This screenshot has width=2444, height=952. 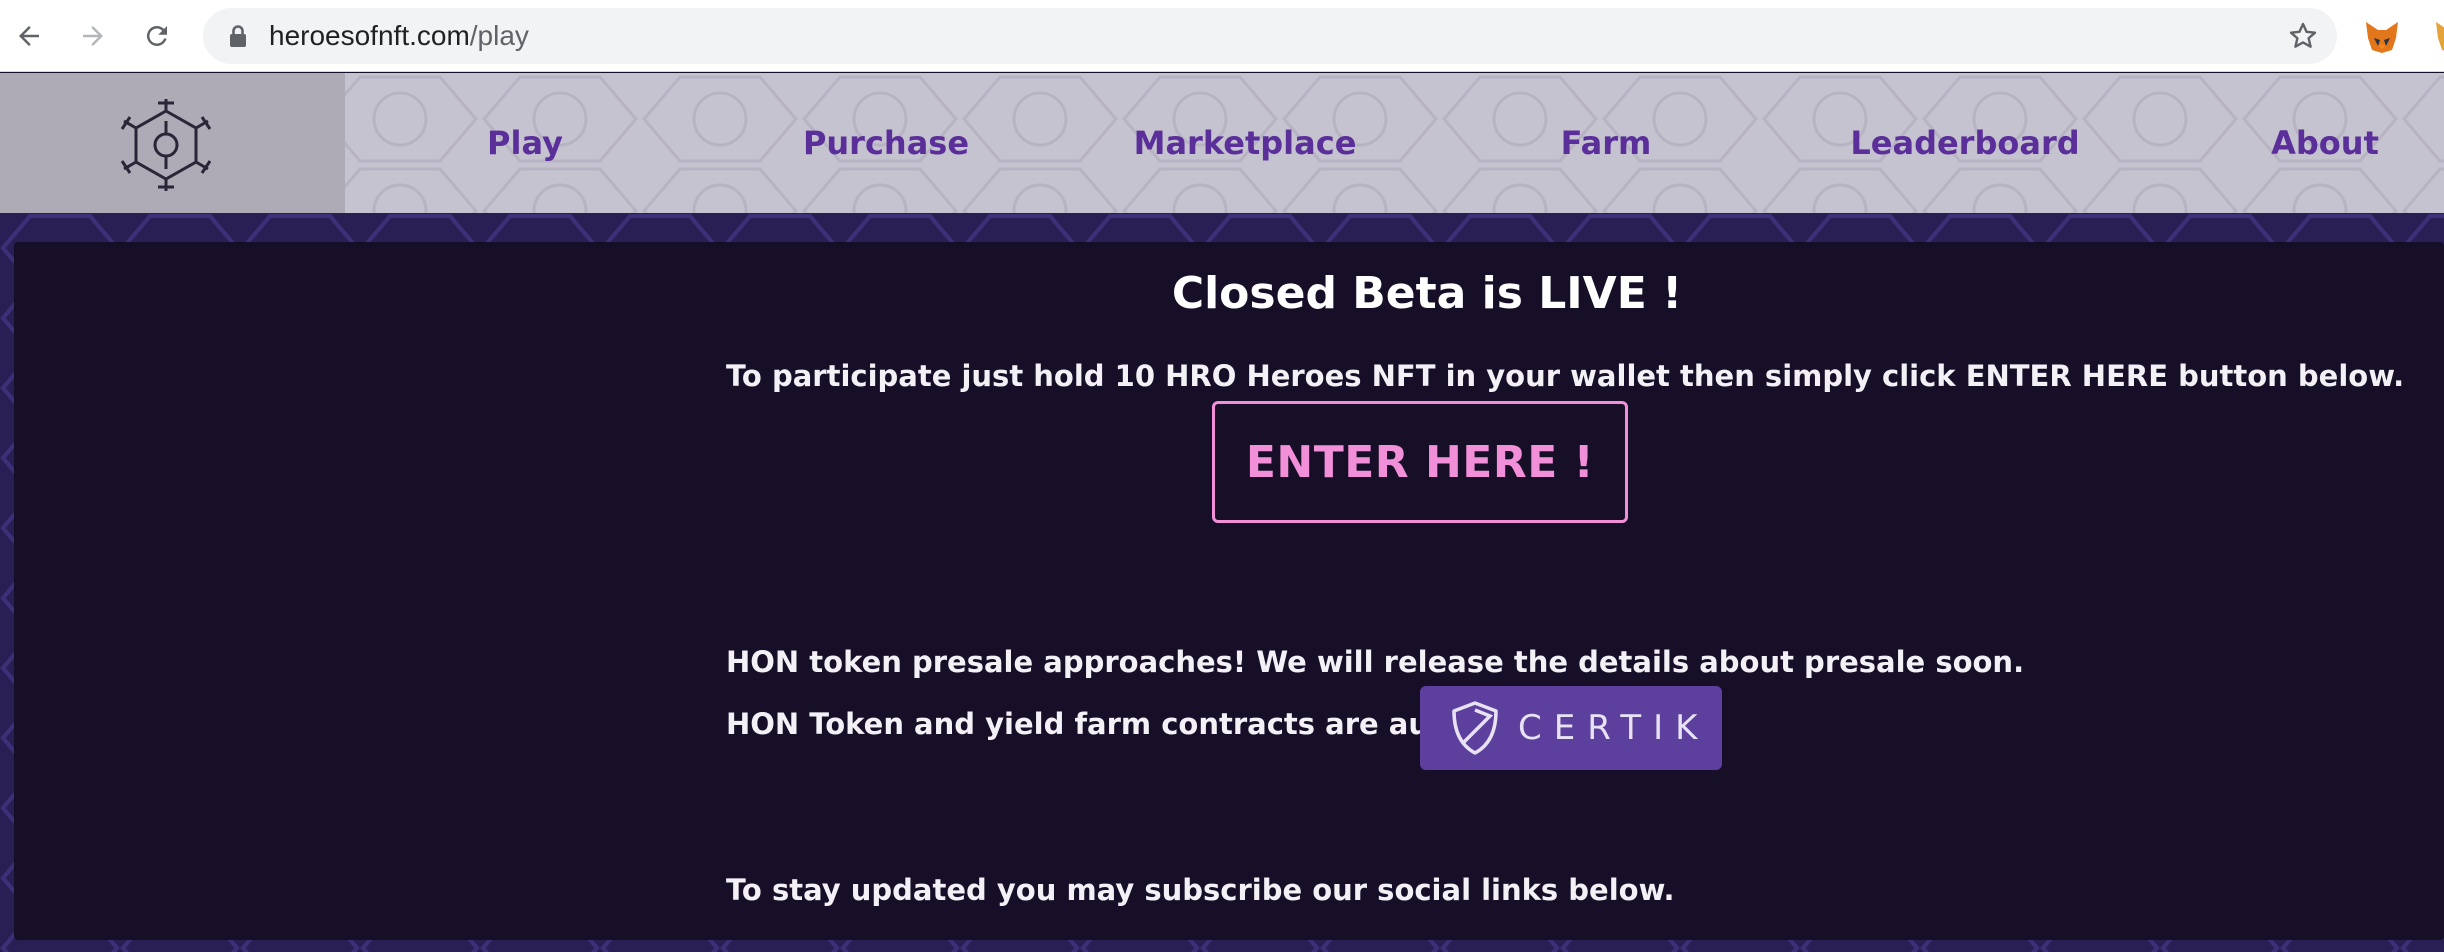 I want to click on browser-toolbar: heroesofnft.com/play, so click(x=1222, y=36).